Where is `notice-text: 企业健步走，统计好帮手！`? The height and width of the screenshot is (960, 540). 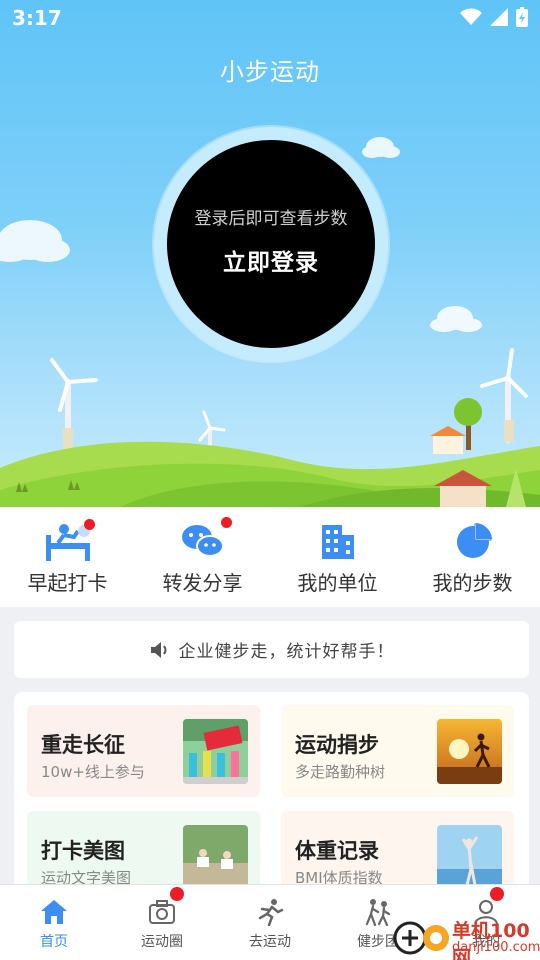 notice-text: 企业健步走，统计好帮手！ is located at coordinates (286, 652).